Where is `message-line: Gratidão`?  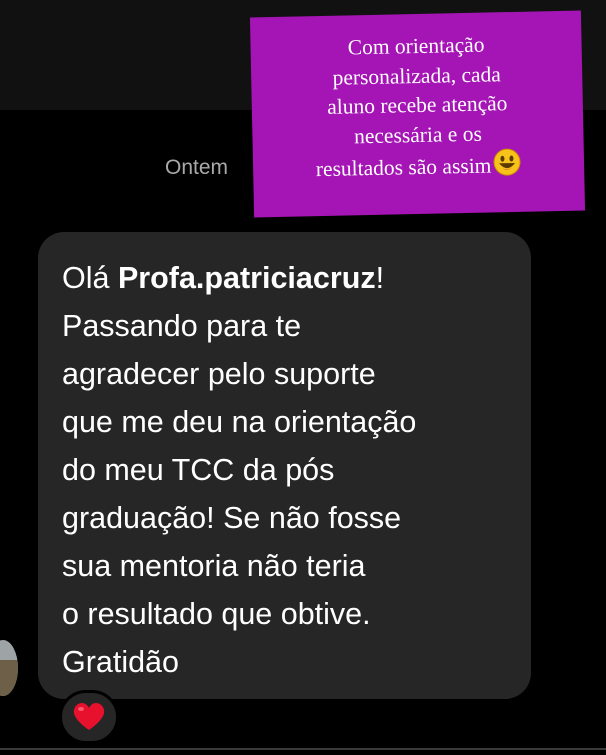
message-line: Gratidão is located at coordinates (120, 662).